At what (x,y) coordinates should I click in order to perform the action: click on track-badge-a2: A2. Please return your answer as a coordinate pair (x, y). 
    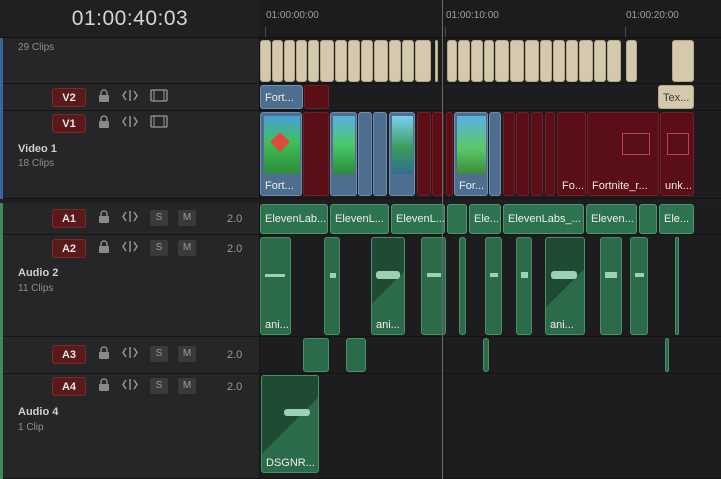
    Looking at the image, I should click on (69, 248).